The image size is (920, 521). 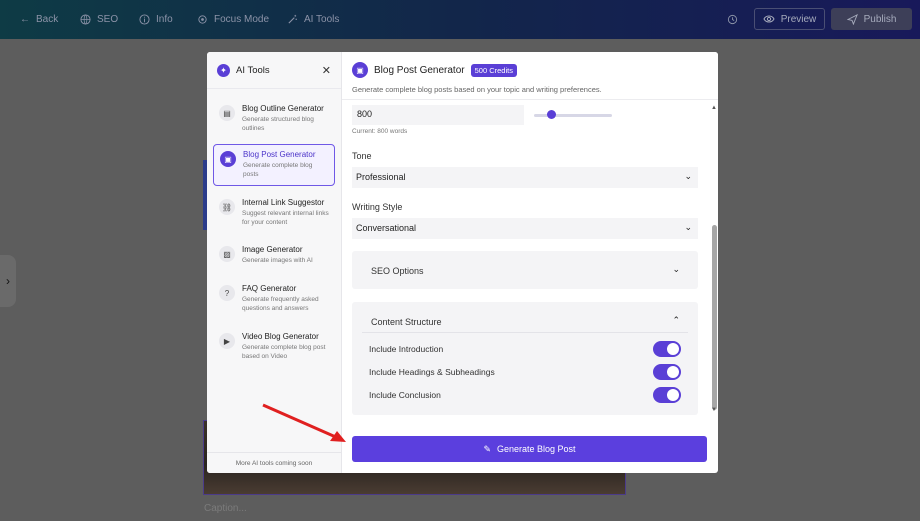 What do you see at coordinates (202, 19) in the screenshot?
I see `focus-icon` at bounding box center [202, 19].